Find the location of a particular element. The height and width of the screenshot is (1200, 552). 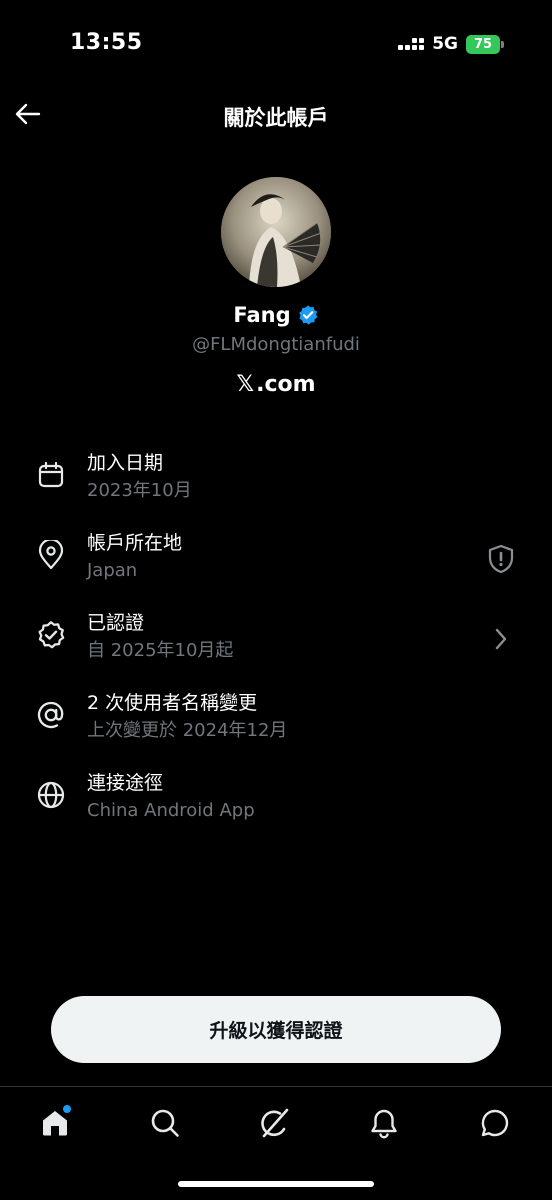

affiliation-link: 𝕏 .com is located at coordinates (276, 384).